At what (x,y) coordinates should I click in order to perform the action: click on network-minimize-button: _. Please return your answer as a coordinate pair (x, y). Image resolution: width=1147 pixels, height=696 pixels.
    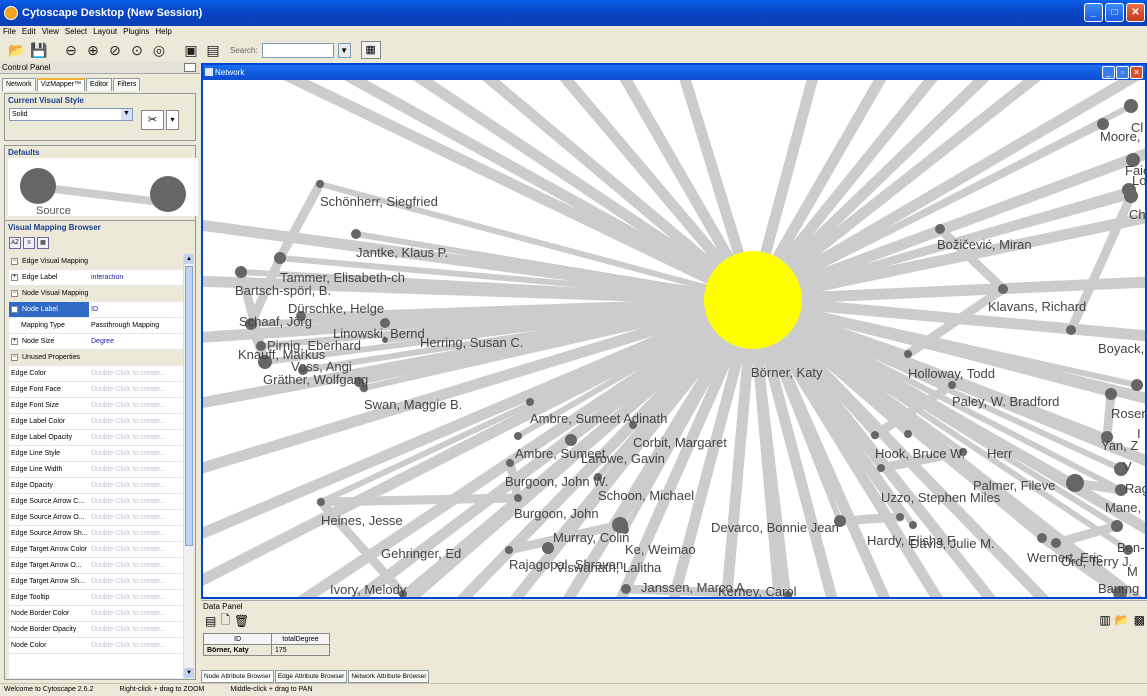
    Looking at the image, I should click on (1108, 72).